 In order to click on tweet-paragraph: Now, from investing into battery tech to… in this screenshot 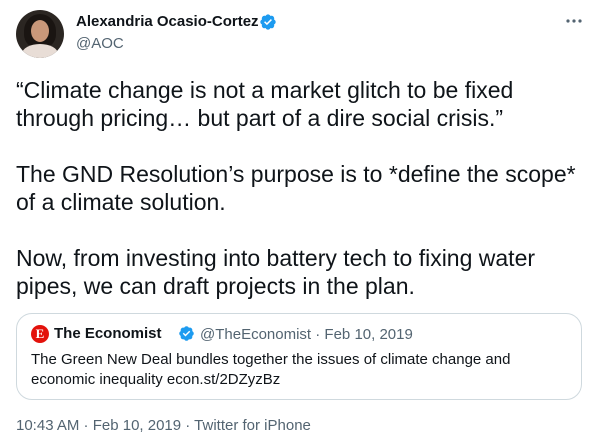, I will do `click(276, 272)`.